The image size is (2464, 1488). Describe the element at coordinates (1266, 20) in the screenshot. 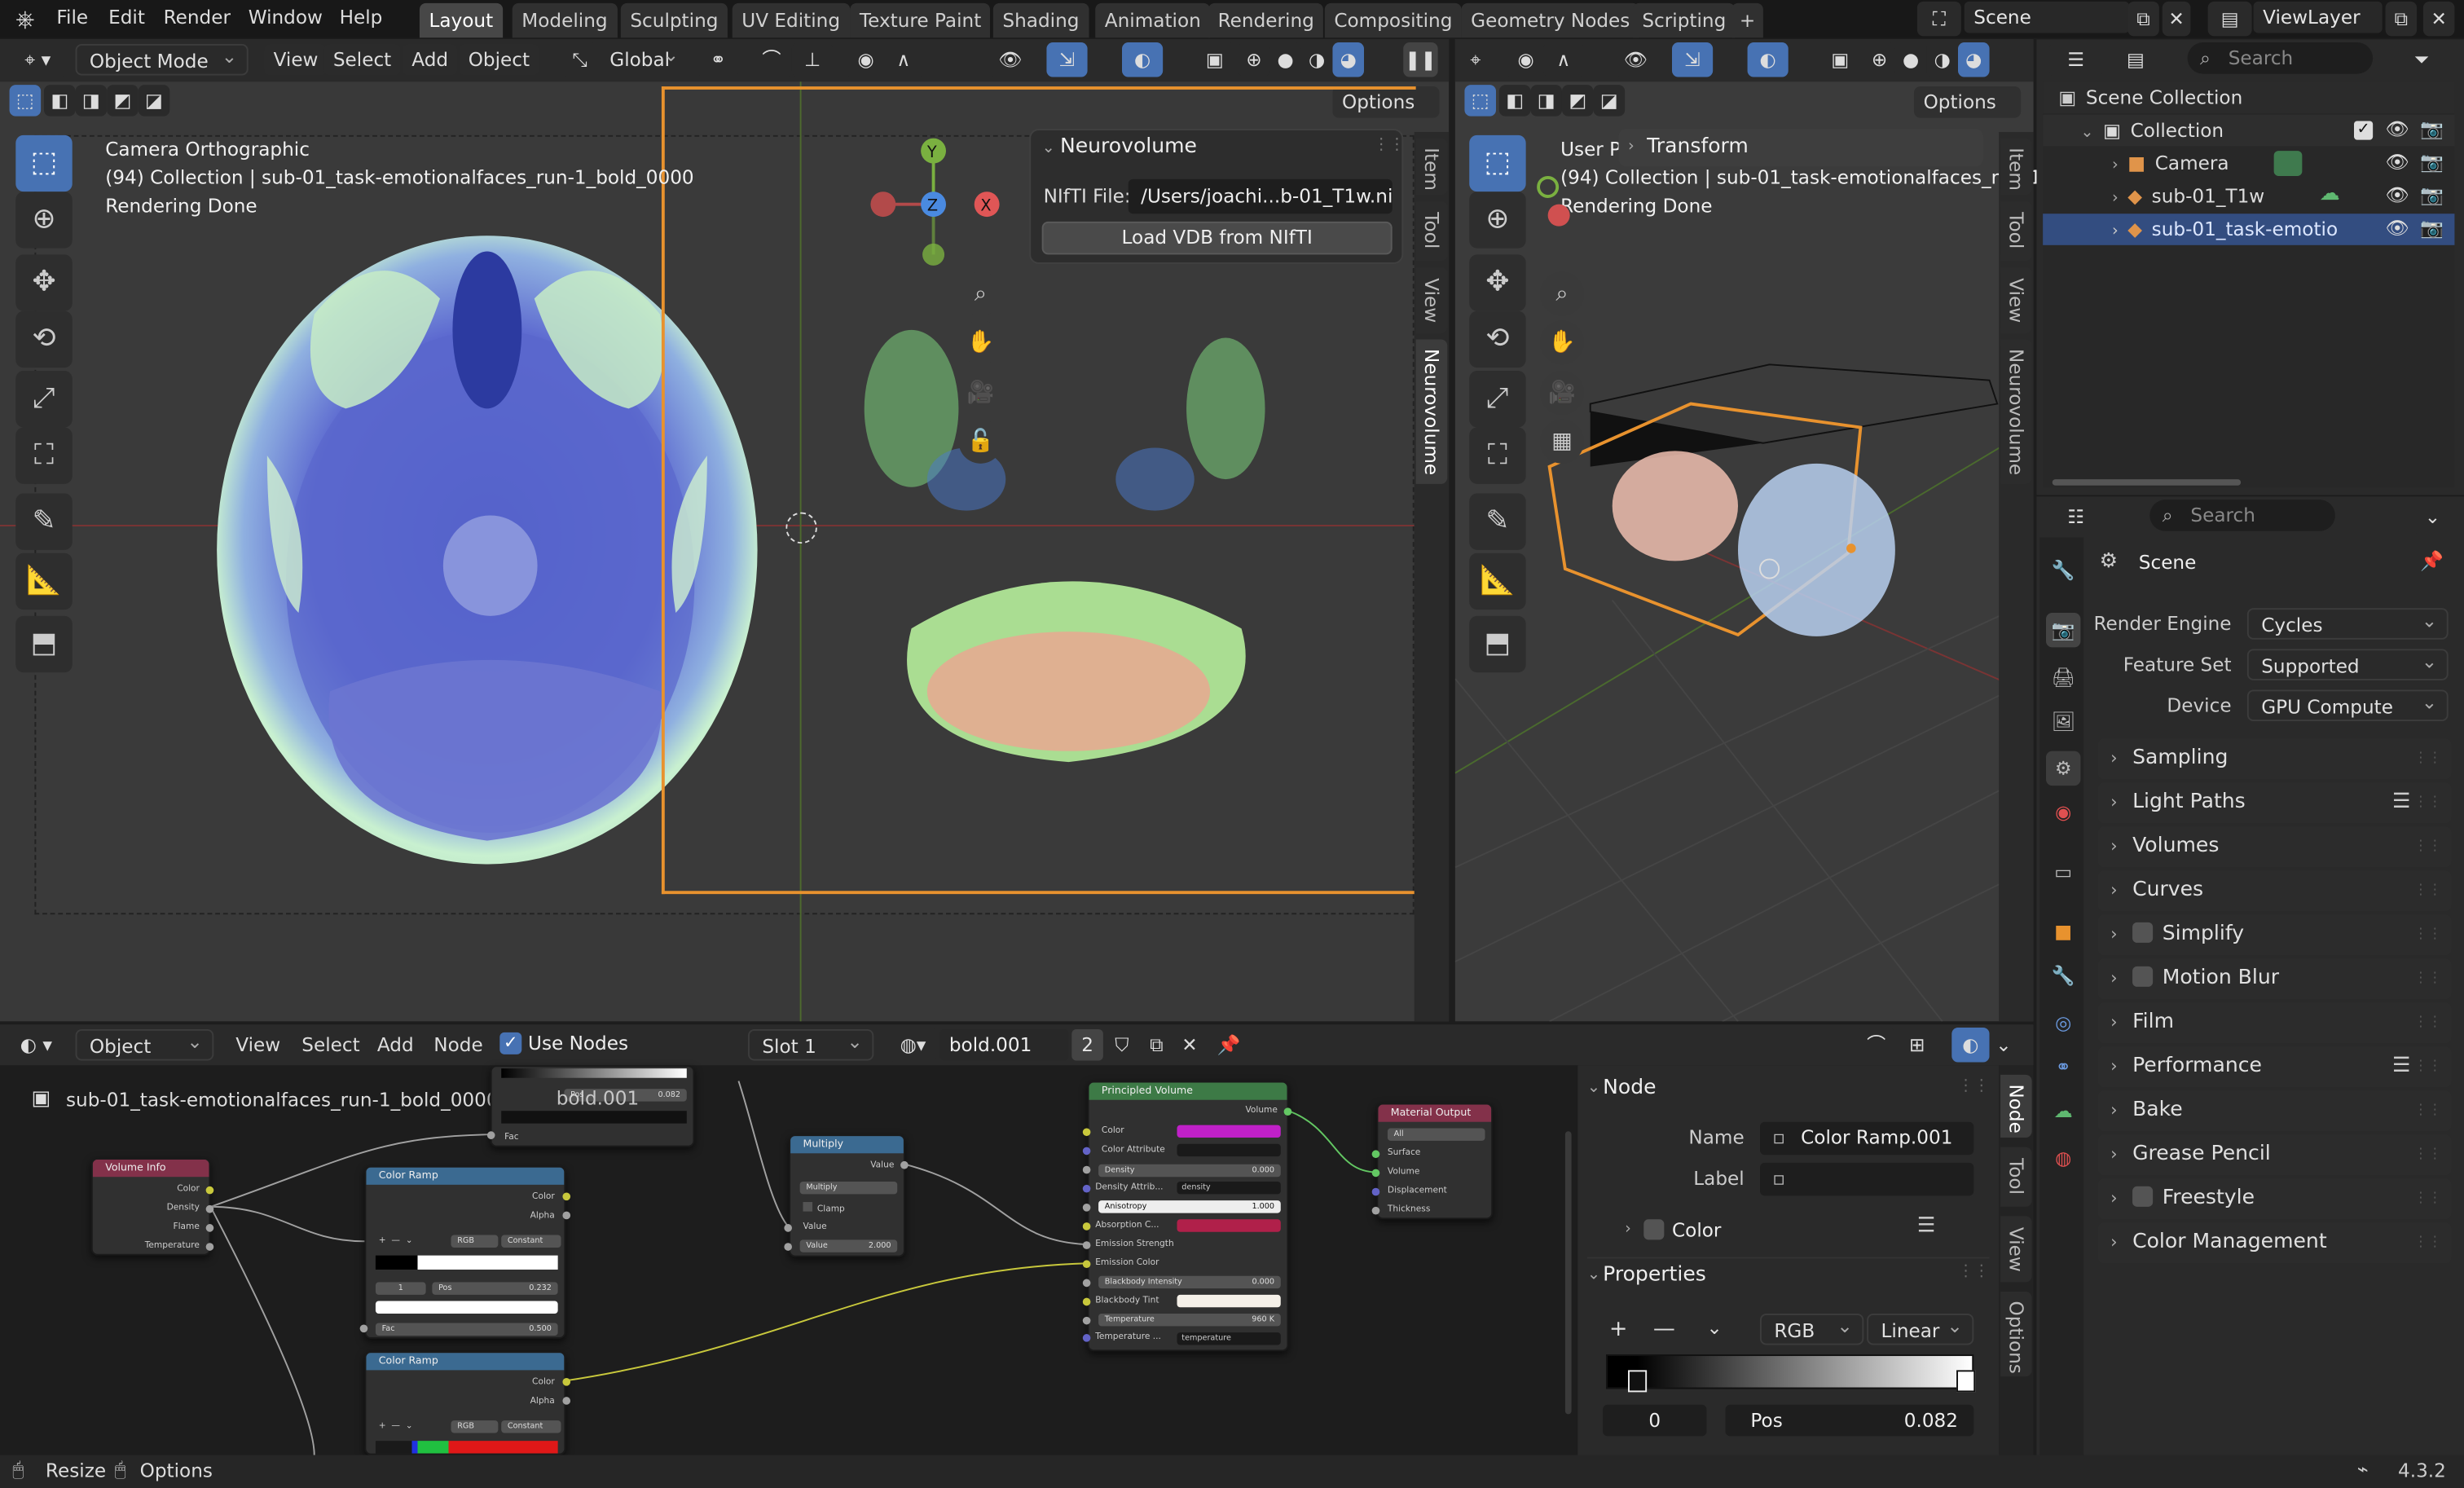

I see `tab-rendering: Rendering` at that location.